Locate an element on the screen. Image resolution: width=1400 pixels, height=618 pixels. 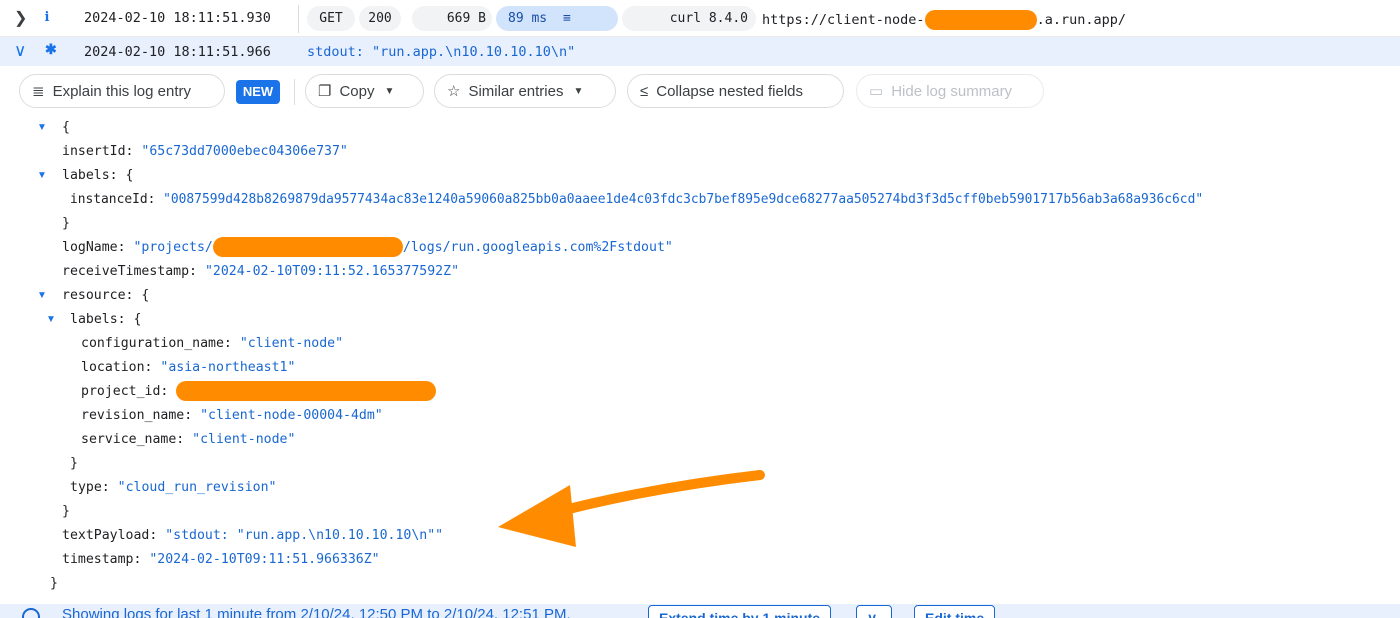
copy-button: ❐ Copy ▼ is located at coordinates (364, 91).